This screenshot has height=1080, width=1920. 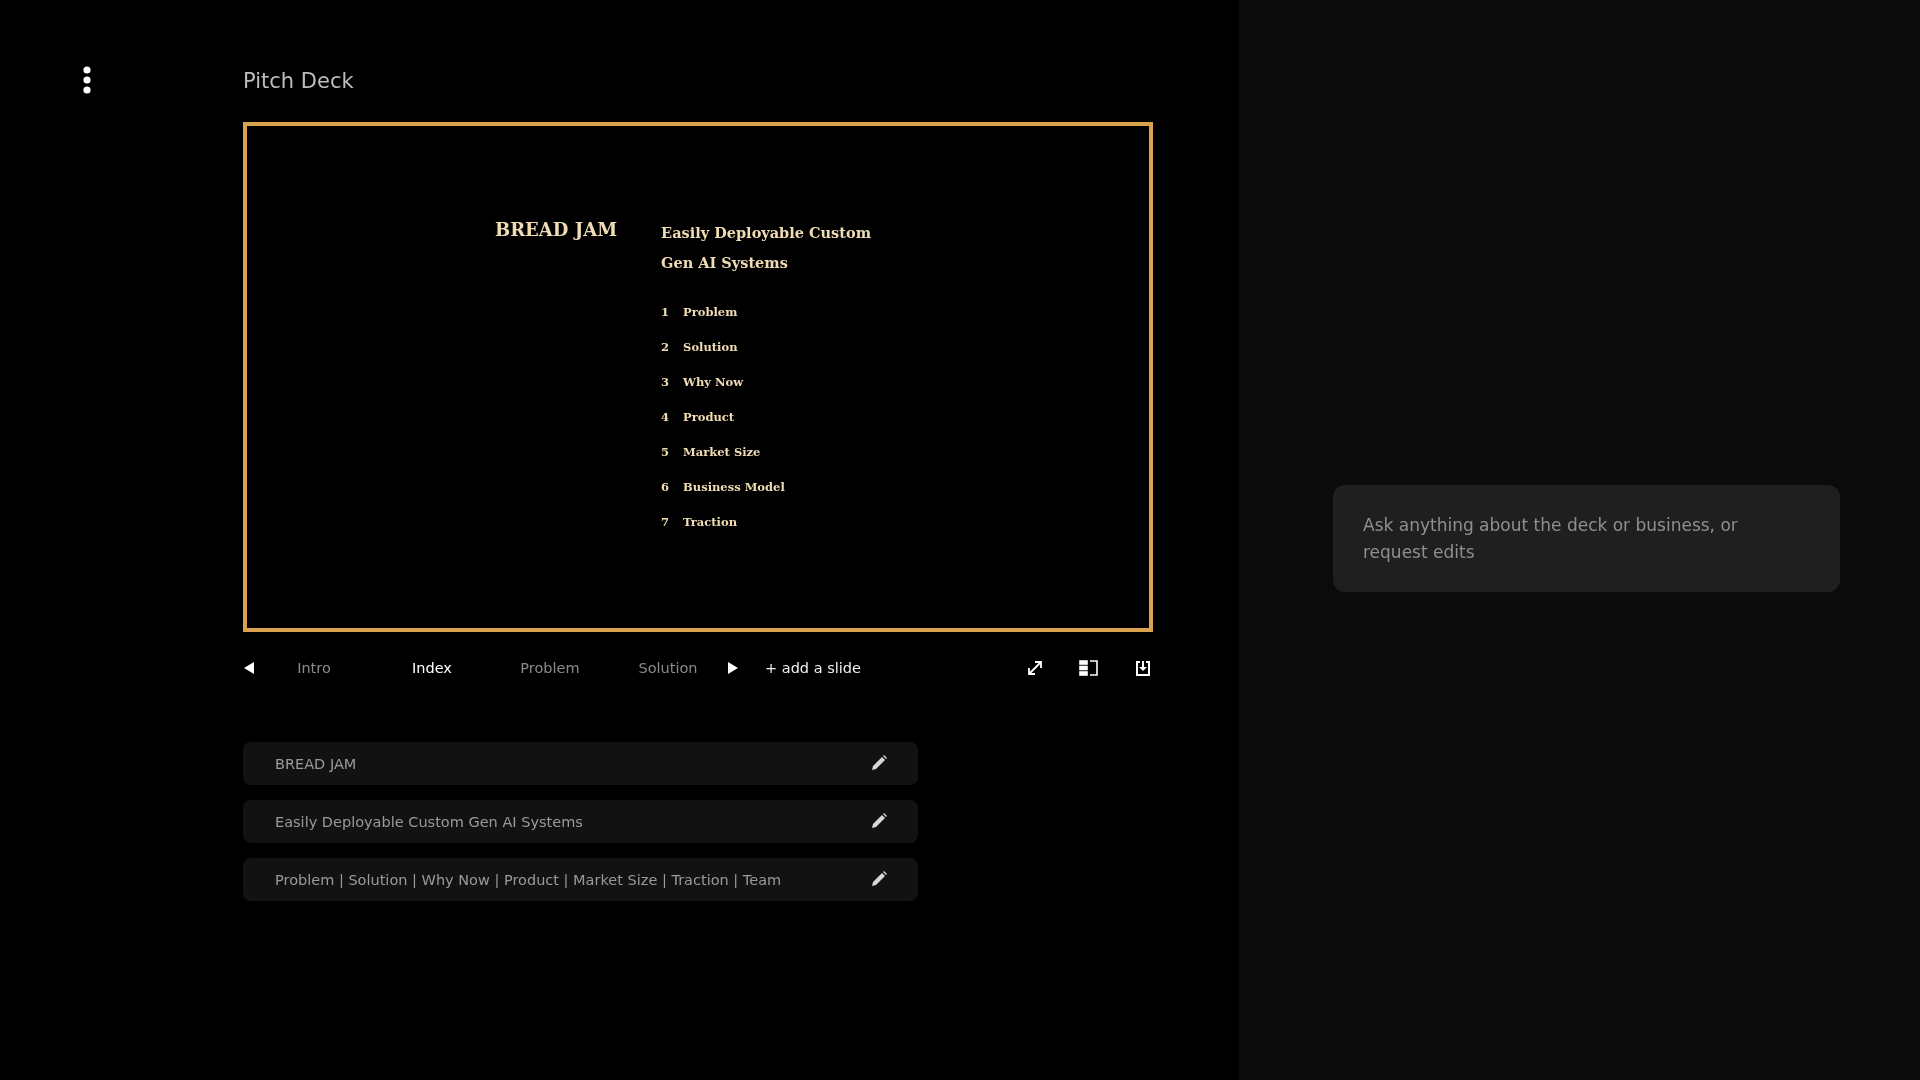 What do you see at coordinates (314, 668) in the screenshot?
I see `slide-tab: Intro` at bounding box center [314, 668].